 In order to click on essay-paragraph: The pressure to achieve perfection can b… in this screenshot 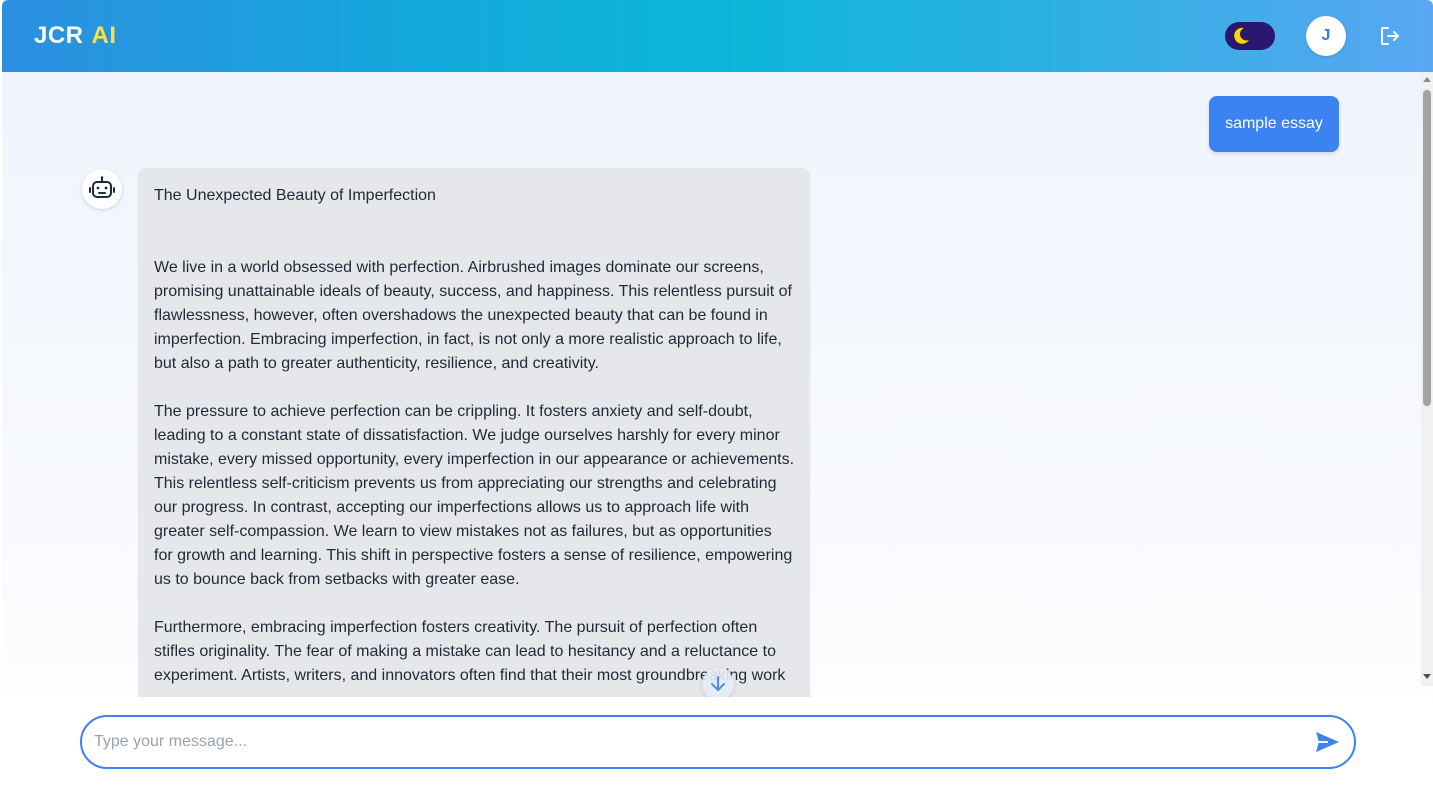, I will do `click(474, 495)`.